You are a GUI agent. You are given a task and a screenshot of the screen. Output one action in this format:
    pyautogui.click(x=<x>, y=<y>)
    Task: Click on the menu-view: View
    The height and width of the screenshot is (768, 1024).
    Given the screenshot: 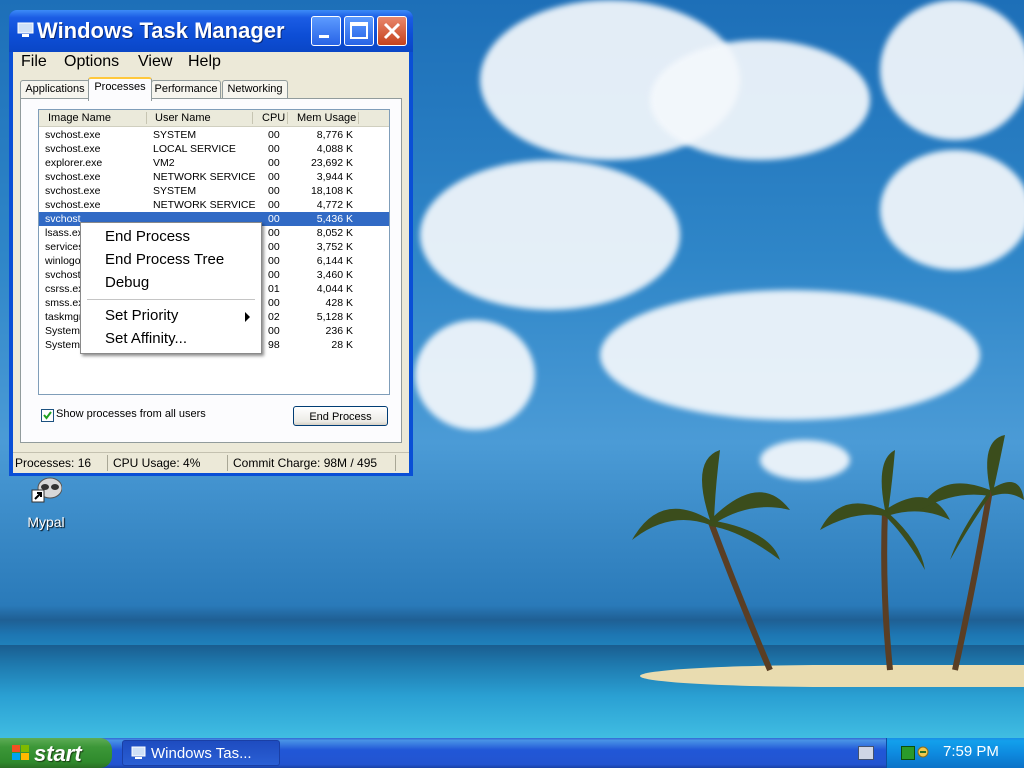 What is the action you would take?
    pyautogui.click(x=155, y=62)
    